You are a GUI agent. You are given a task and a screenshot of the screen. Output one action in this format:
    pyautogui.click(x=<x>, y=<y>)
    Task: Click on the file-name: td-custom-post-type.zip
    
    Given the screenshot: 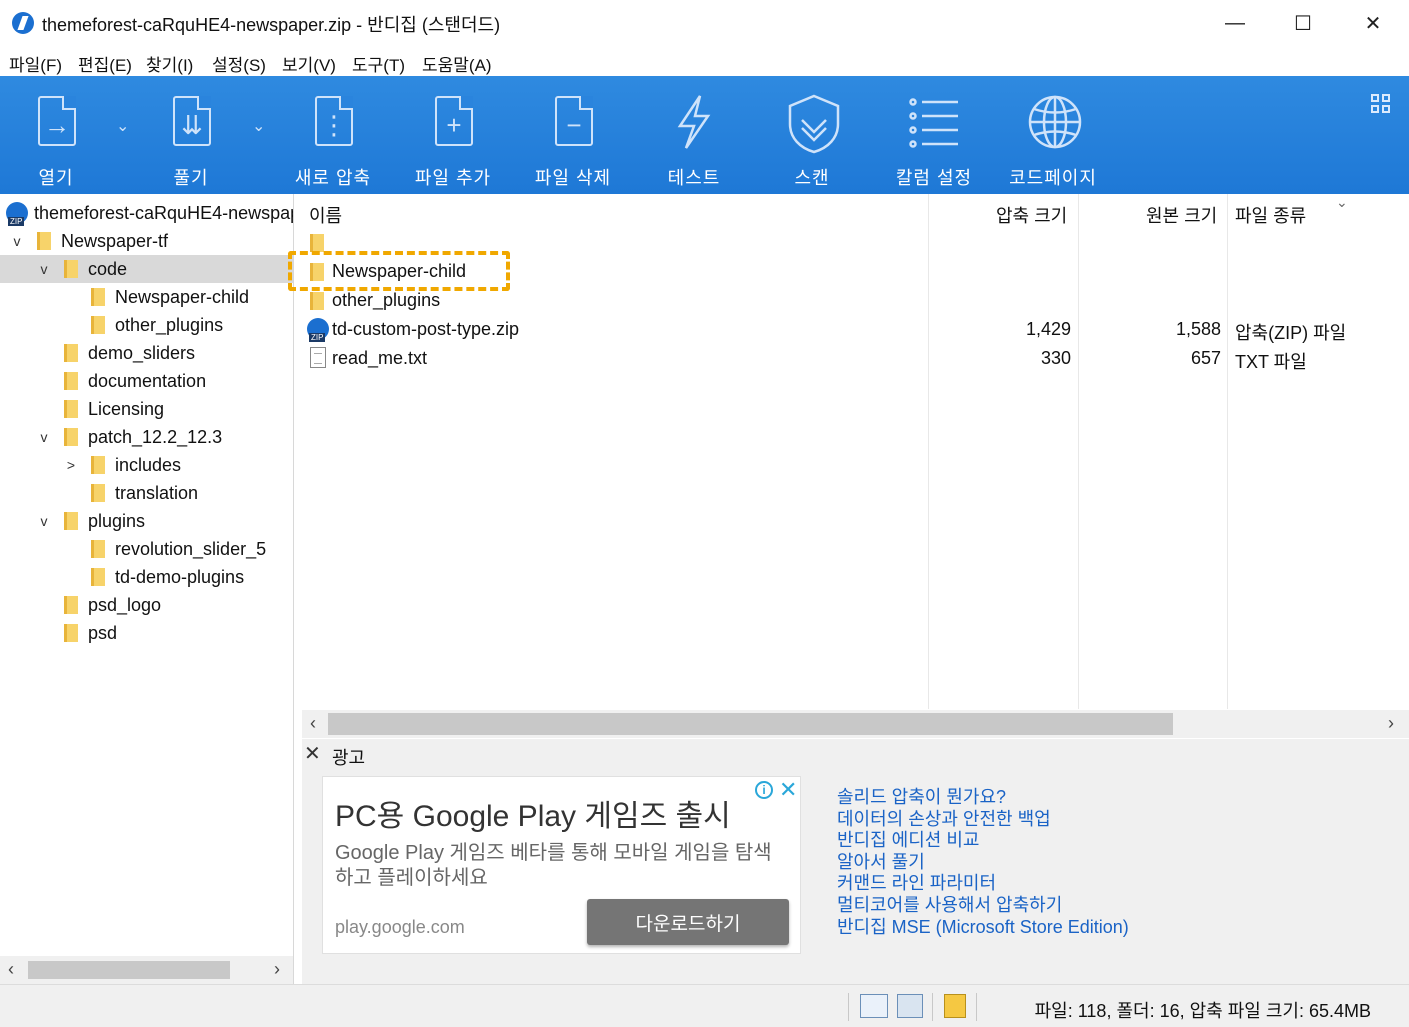 What is the action you would take?
    pyautogui.click(x=426, y=329)
    